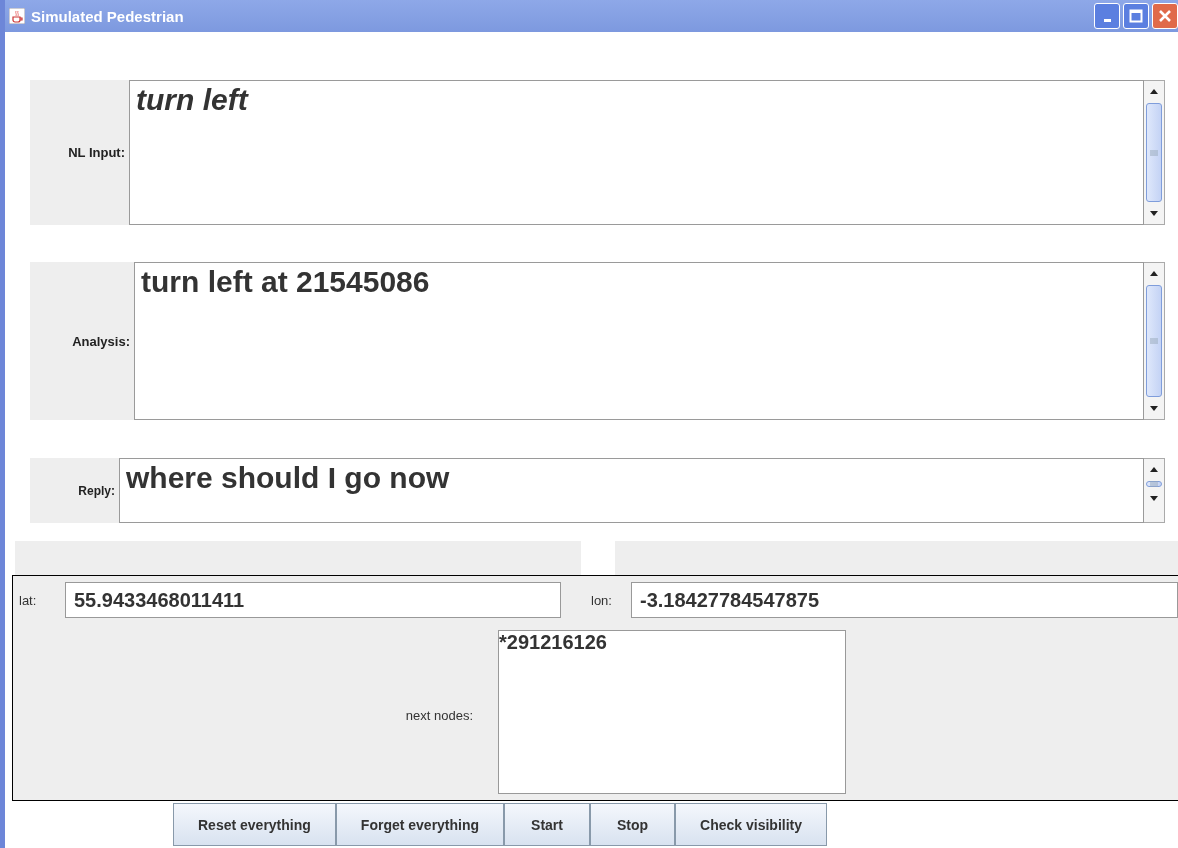 The image size is (1178, 848). I want to click on minimize-icon, so click(1107, 20).